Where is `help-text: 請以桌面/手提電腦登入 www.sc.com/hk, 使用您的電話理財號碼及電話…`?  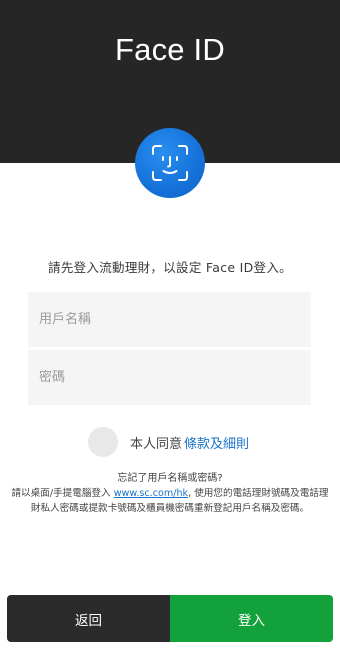 help-text: 請以桌面/手提電腦登入 www.sc.com/hk, 使用您的電話理財號碼及電話… is located at coordinates (170, 501).